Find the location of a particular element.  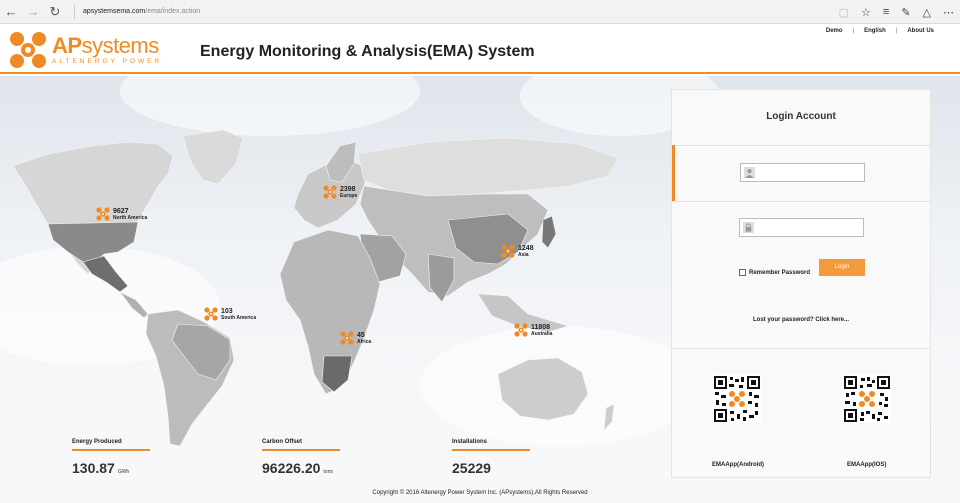

central-america-shape is located at coordinates (134, 305).